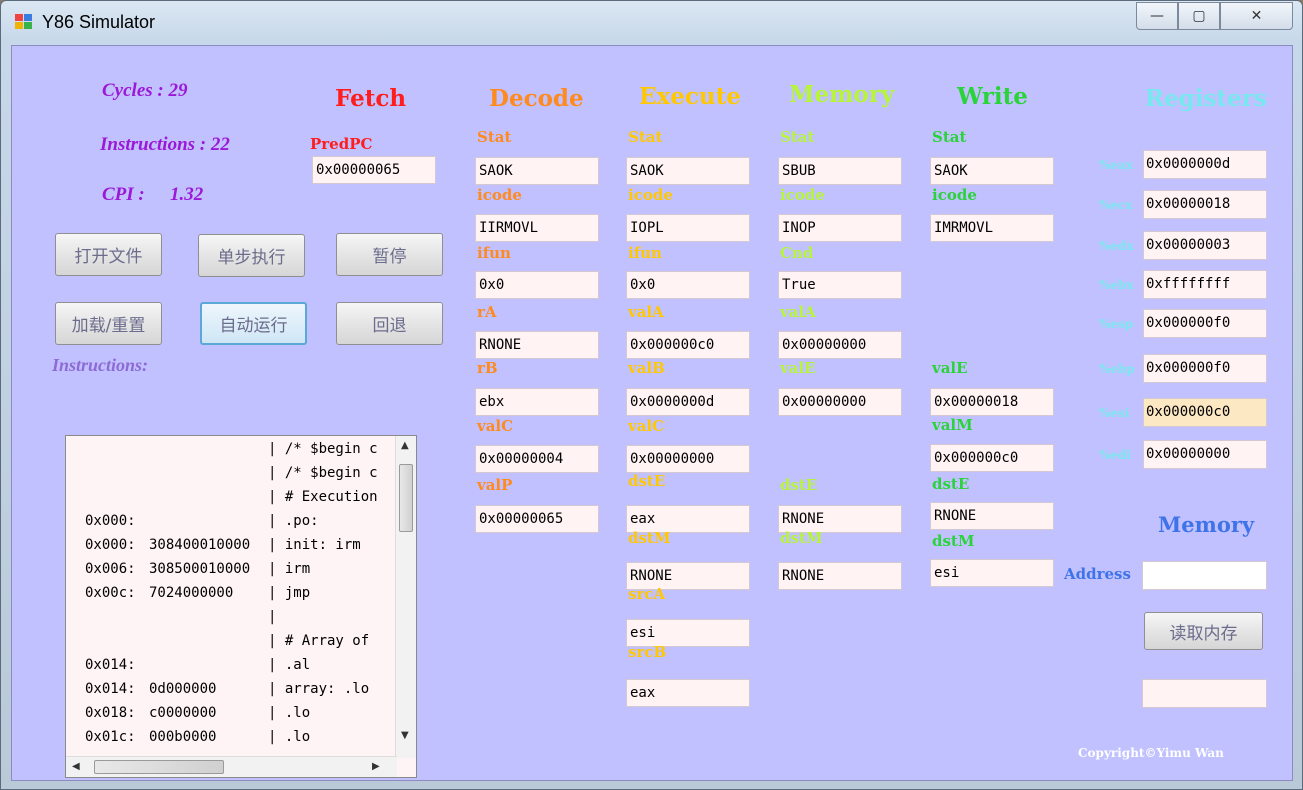 The height and width of the screenshot is (790, 1303). I want to click on list-item: 0x014: 0d000000 | array: .lo, so click(231, 693).